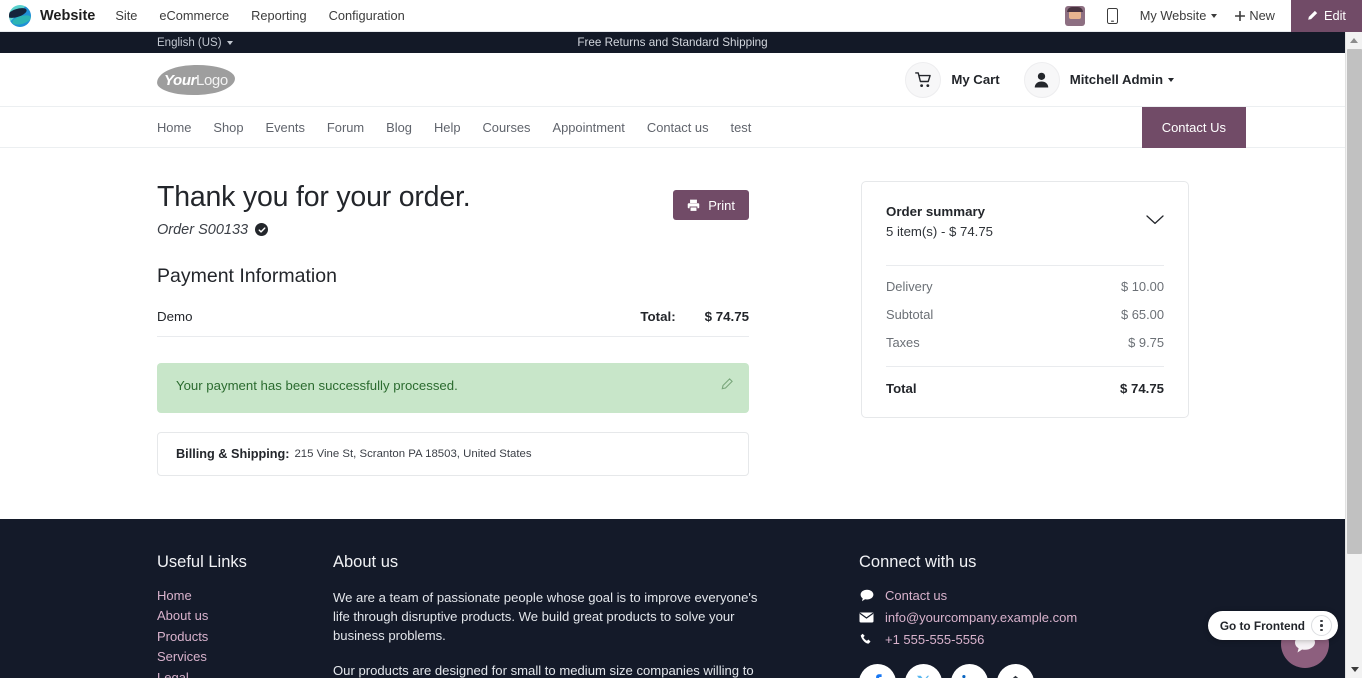 The width and height of the screenshot is (1362, 678). What do you see at coordinates (916, 595) in the screenshot?
I see `footer-contact-us-label: Contact us` at bounding box center [916, 595].